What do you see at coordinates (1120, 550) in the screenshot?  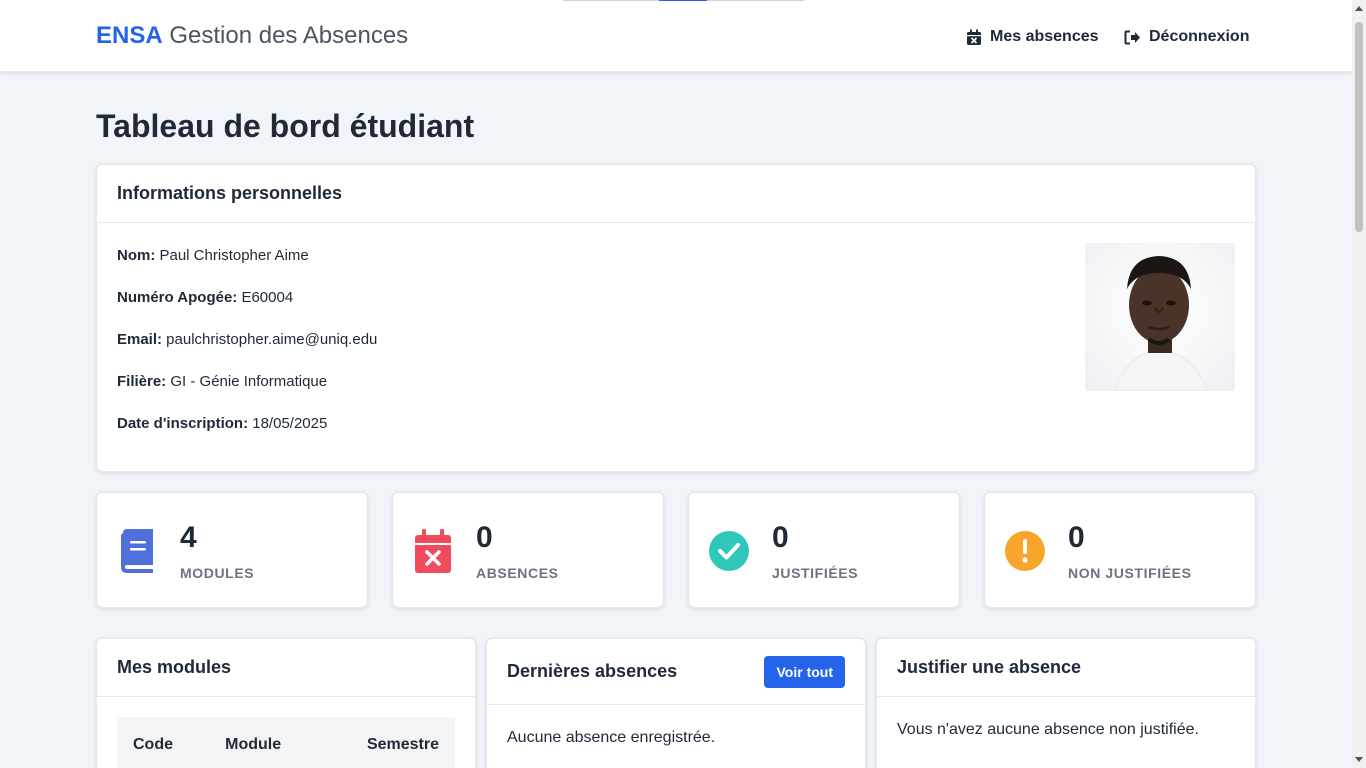 I see `stat-card-non-justifiees: 0 NON JUSTIFIÉES` at bounding box center [1120, 550].